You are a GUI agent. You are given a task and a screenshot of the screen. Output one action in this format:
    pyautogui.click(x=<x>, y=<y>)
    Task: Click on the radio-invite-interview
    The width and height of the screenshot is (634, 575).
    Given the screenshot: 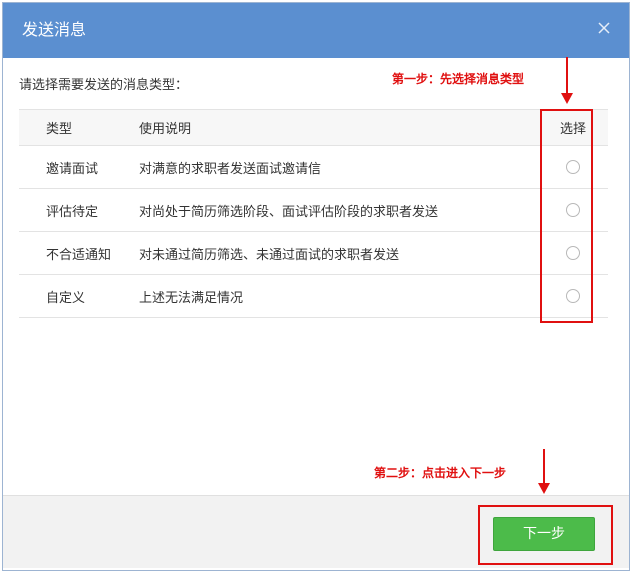 What is the action you would take?
    pyautogui.click(x=573, y=167)
    